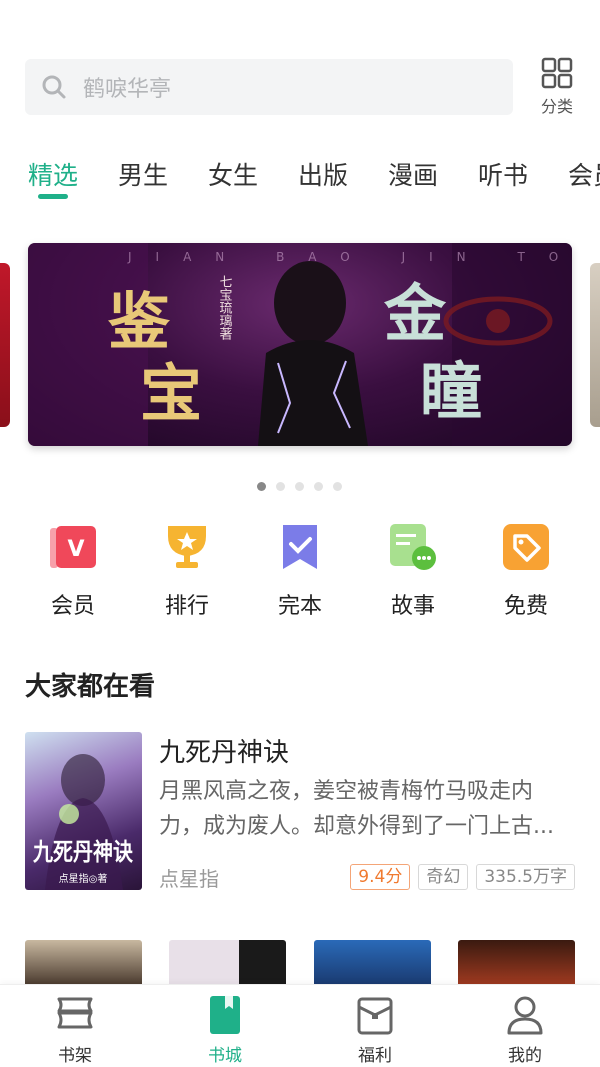  What do you see at coordinates (225, 1015) in the screenshot?
I see `bookstore-icon` at bounding box center [225, 1015].